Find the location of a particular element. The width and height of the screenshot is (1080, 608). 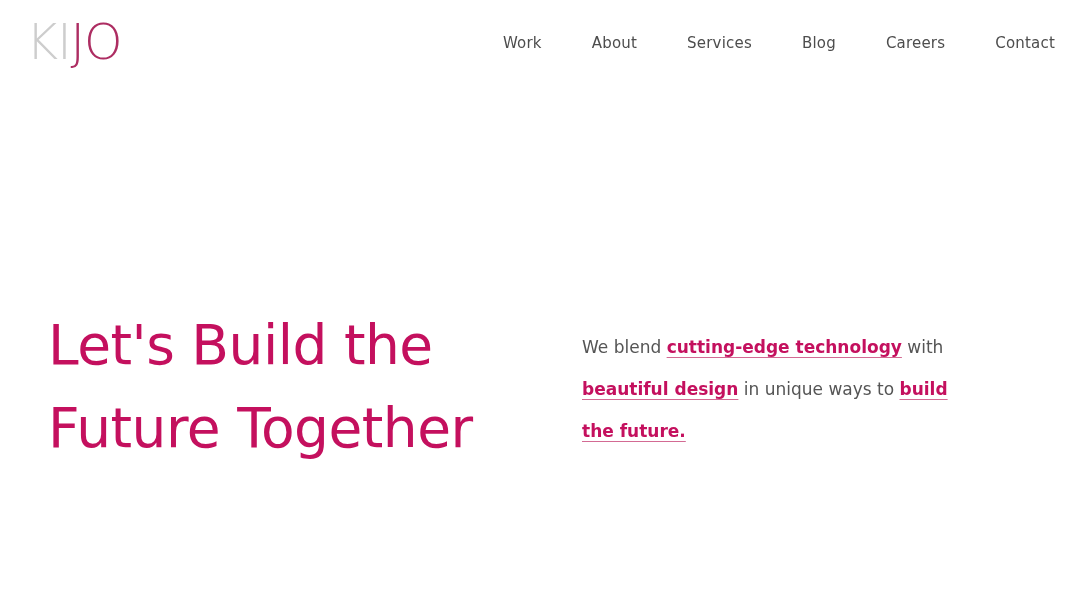

inline-link: the future. is located at coordinates (634, 431).